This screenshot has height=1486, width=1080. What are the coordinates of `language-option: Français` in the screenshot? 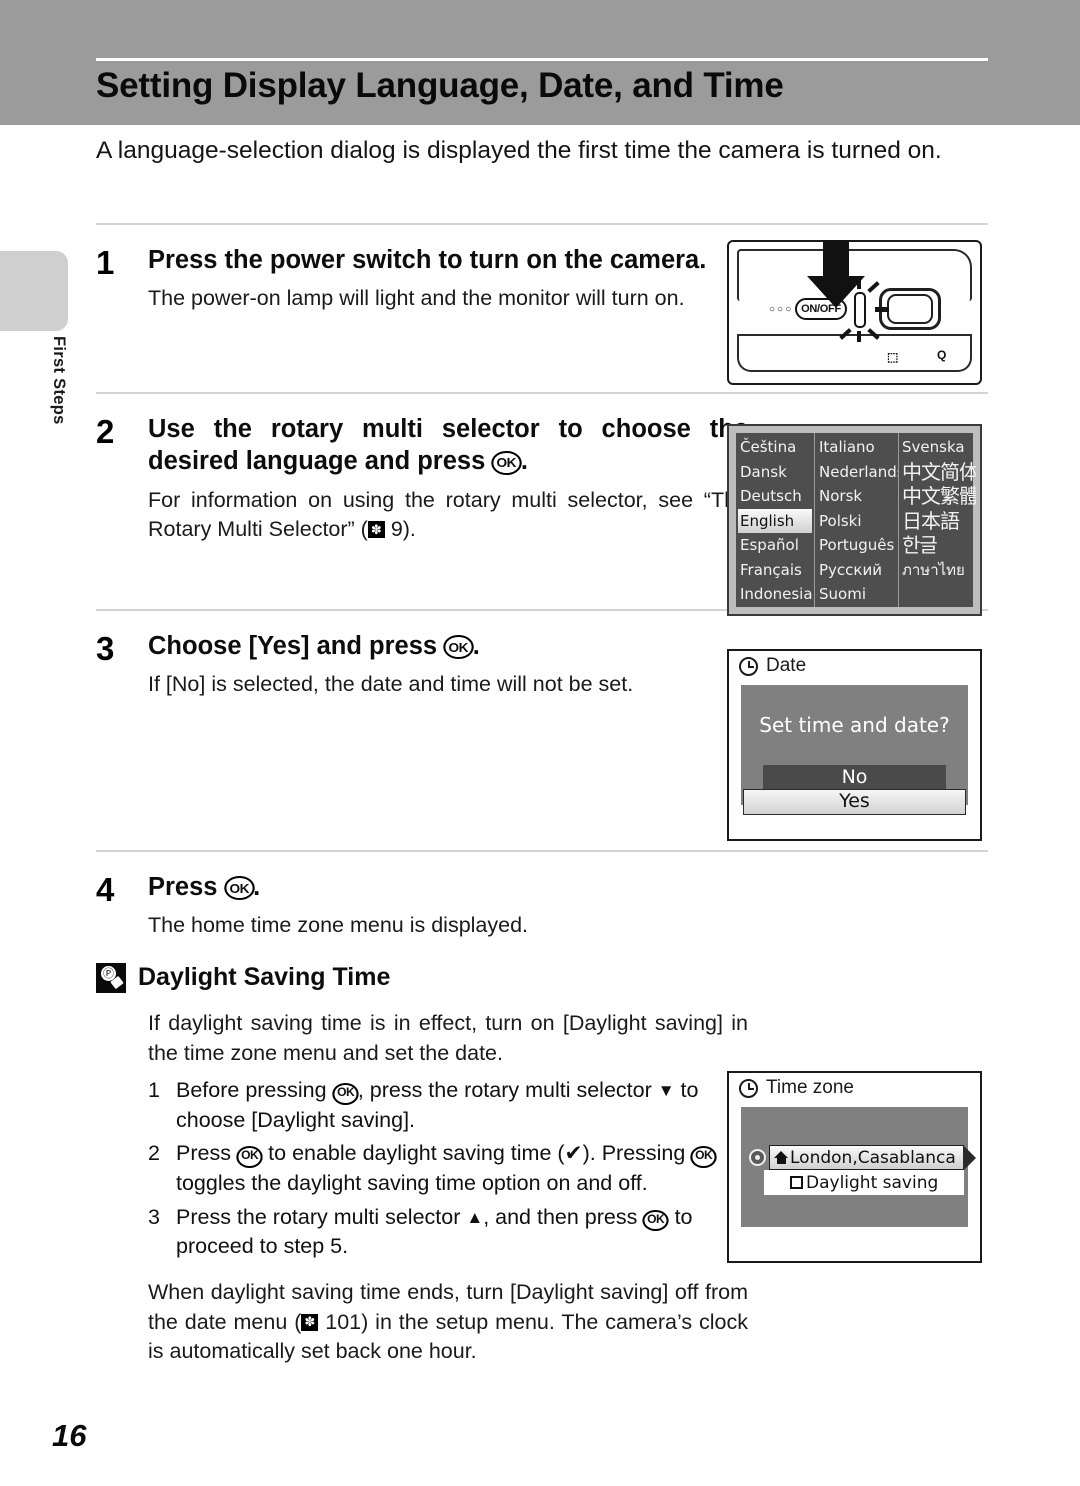 It's located at (777, 570).